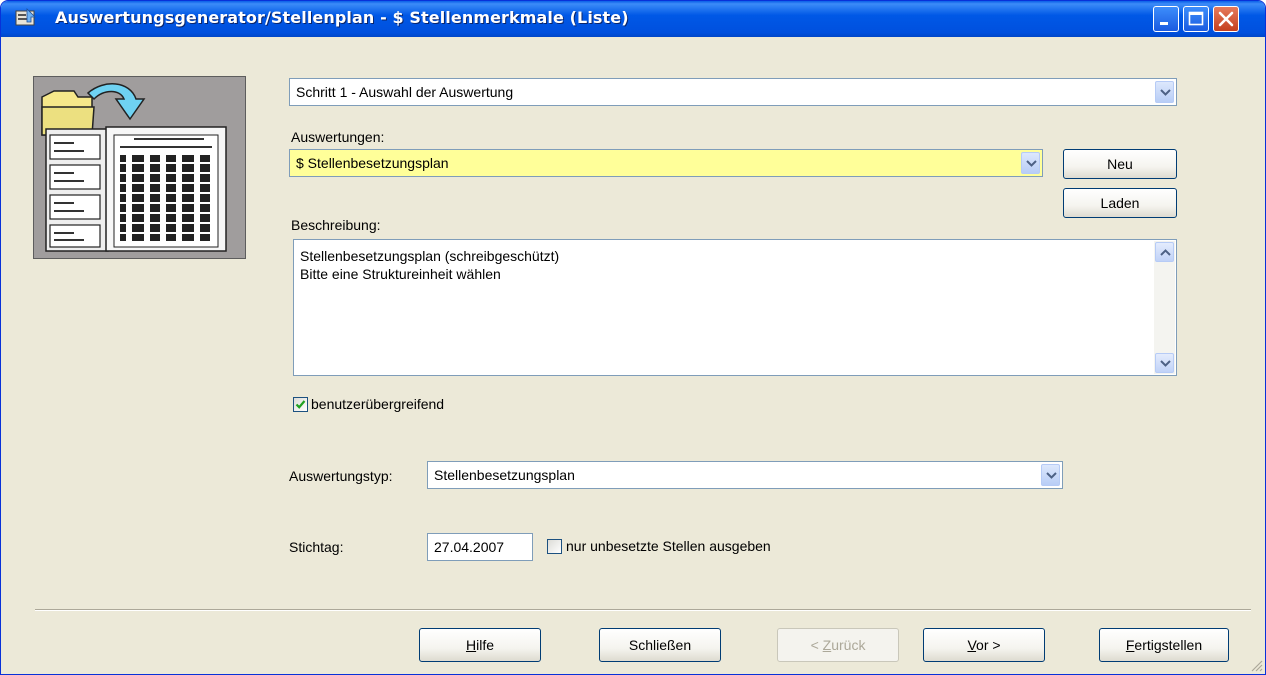 The width and height of the screenshot is (1266, 675). Describe the element at coordinates (733, 92) in the screenshot. I see `step-select: Schritt 1 - Auswahl der Auswertung` at that location.